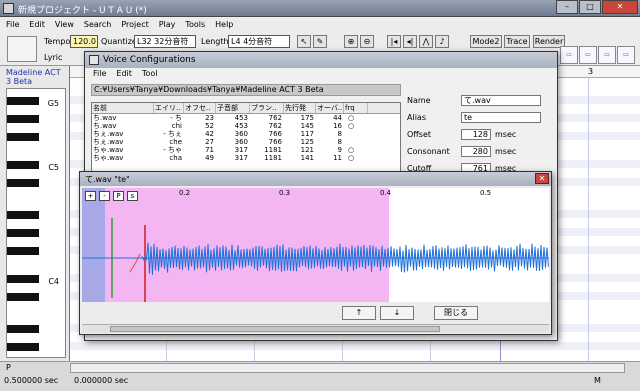 Image resolution: width=640 pixels, height=391 pixels. Describe the element at coordinates (590, 7) in the screenshot. I see `maximize-button: □` at that location.